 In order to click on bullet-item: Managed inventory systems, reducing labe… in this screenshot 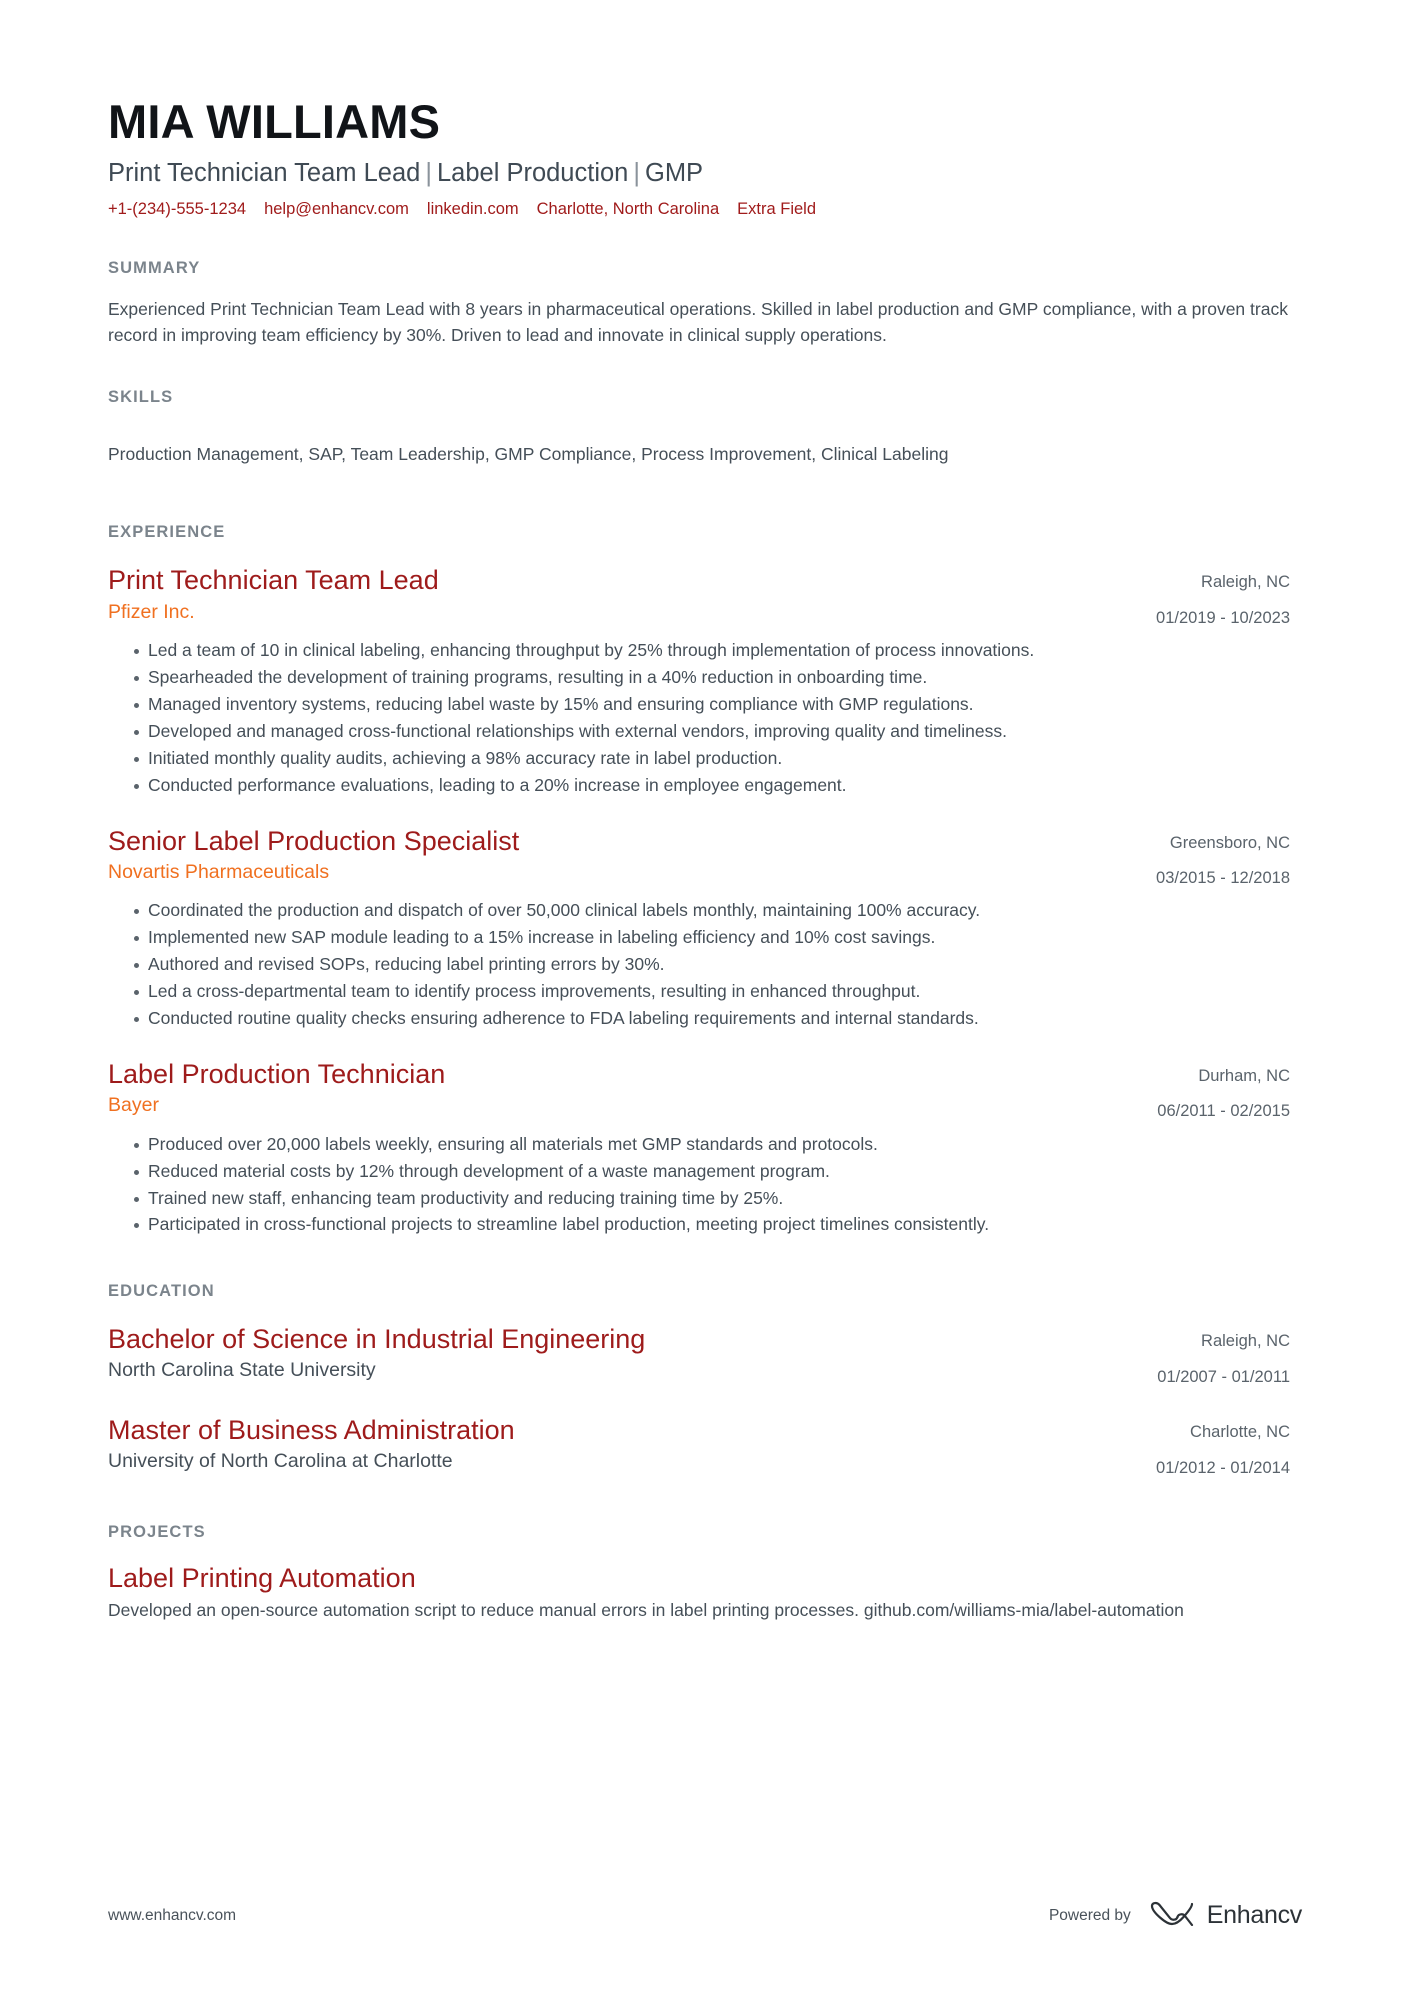, I will do `click(712, 705)`.